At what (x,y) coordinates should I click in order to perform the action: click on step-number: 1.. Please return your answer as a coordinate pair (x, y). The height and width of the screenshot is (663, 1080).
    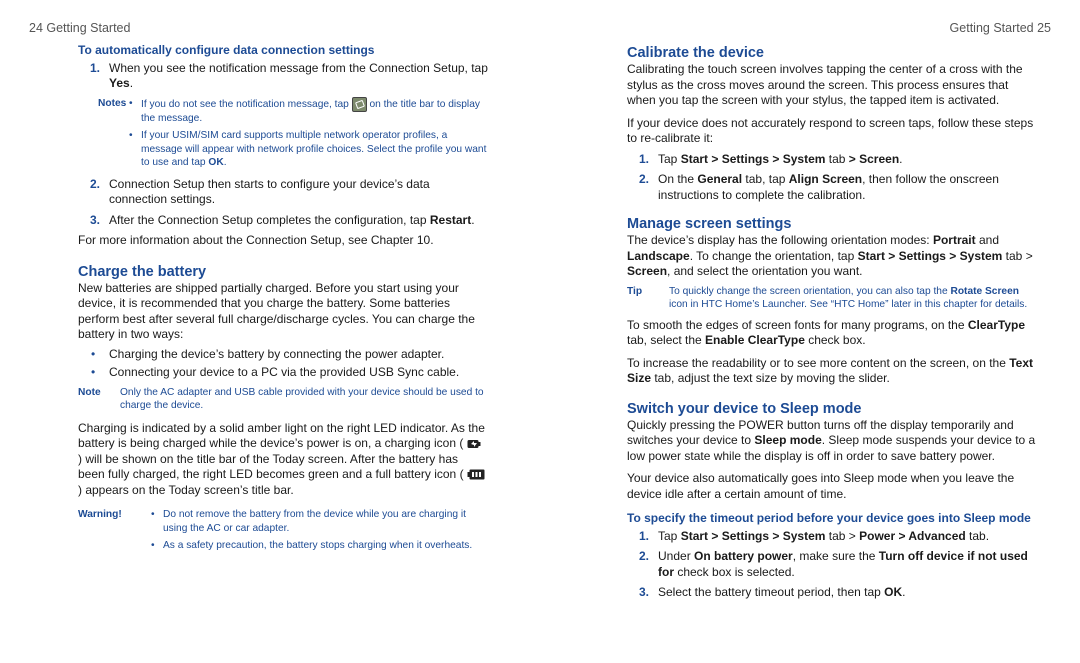
    Looking at the image, I should click on (95, 67).